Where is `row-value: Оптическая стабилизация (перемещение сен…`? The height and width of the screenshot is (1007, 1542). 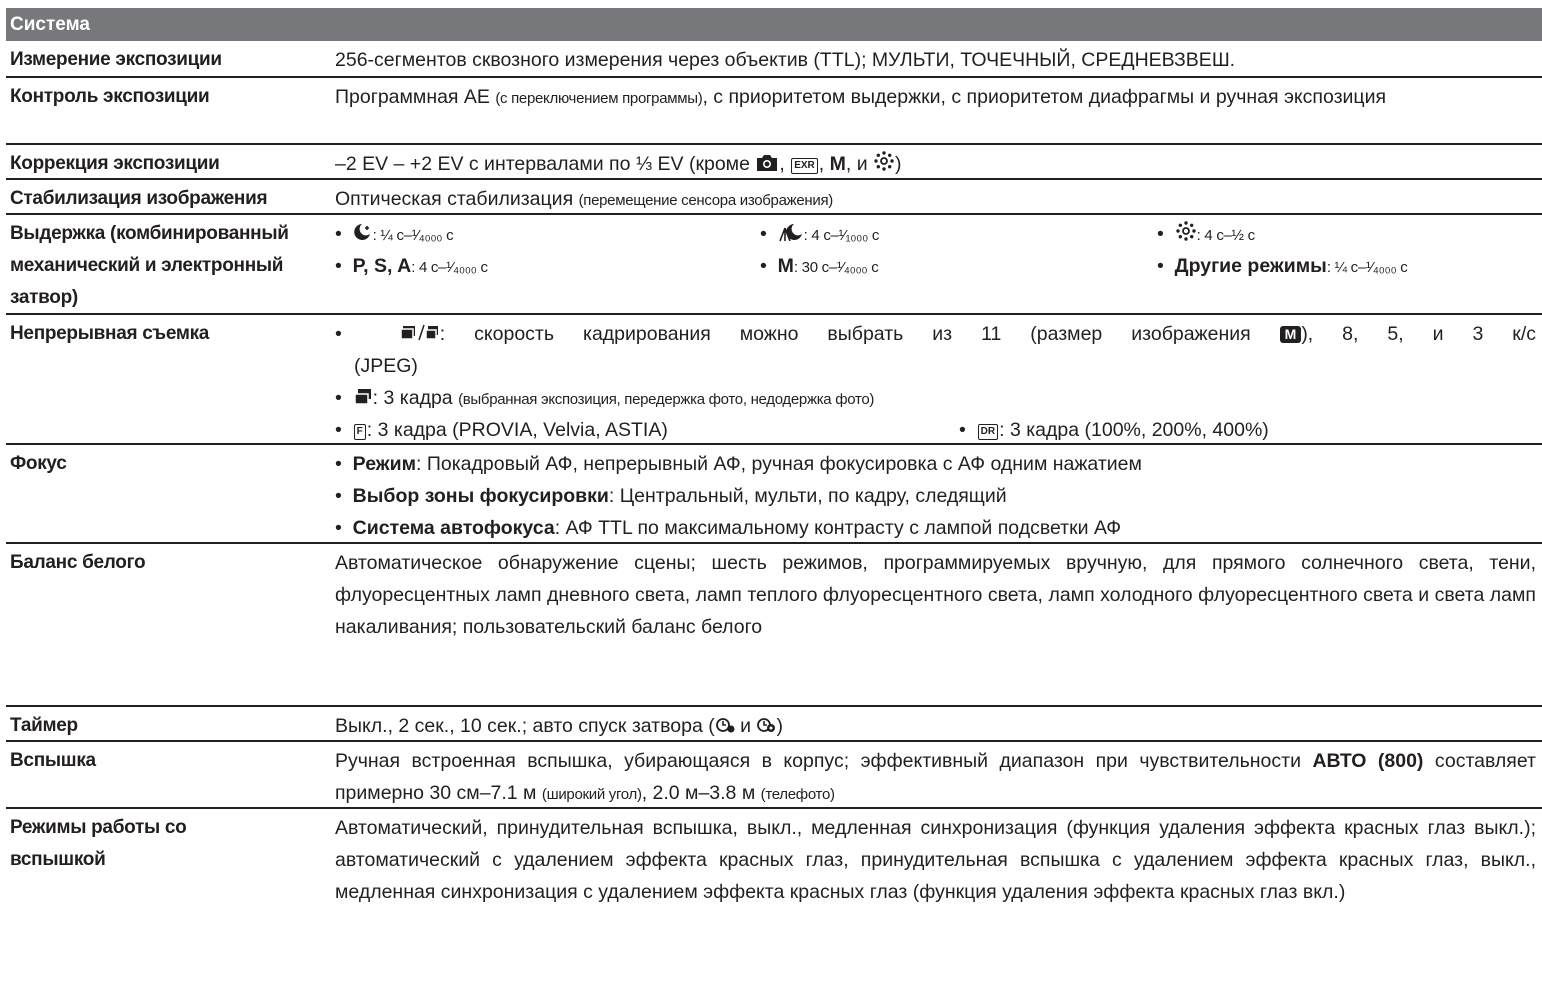
row-value: Оптическая стабилизация (перемещение сен… is located at coordinates (584, 199).